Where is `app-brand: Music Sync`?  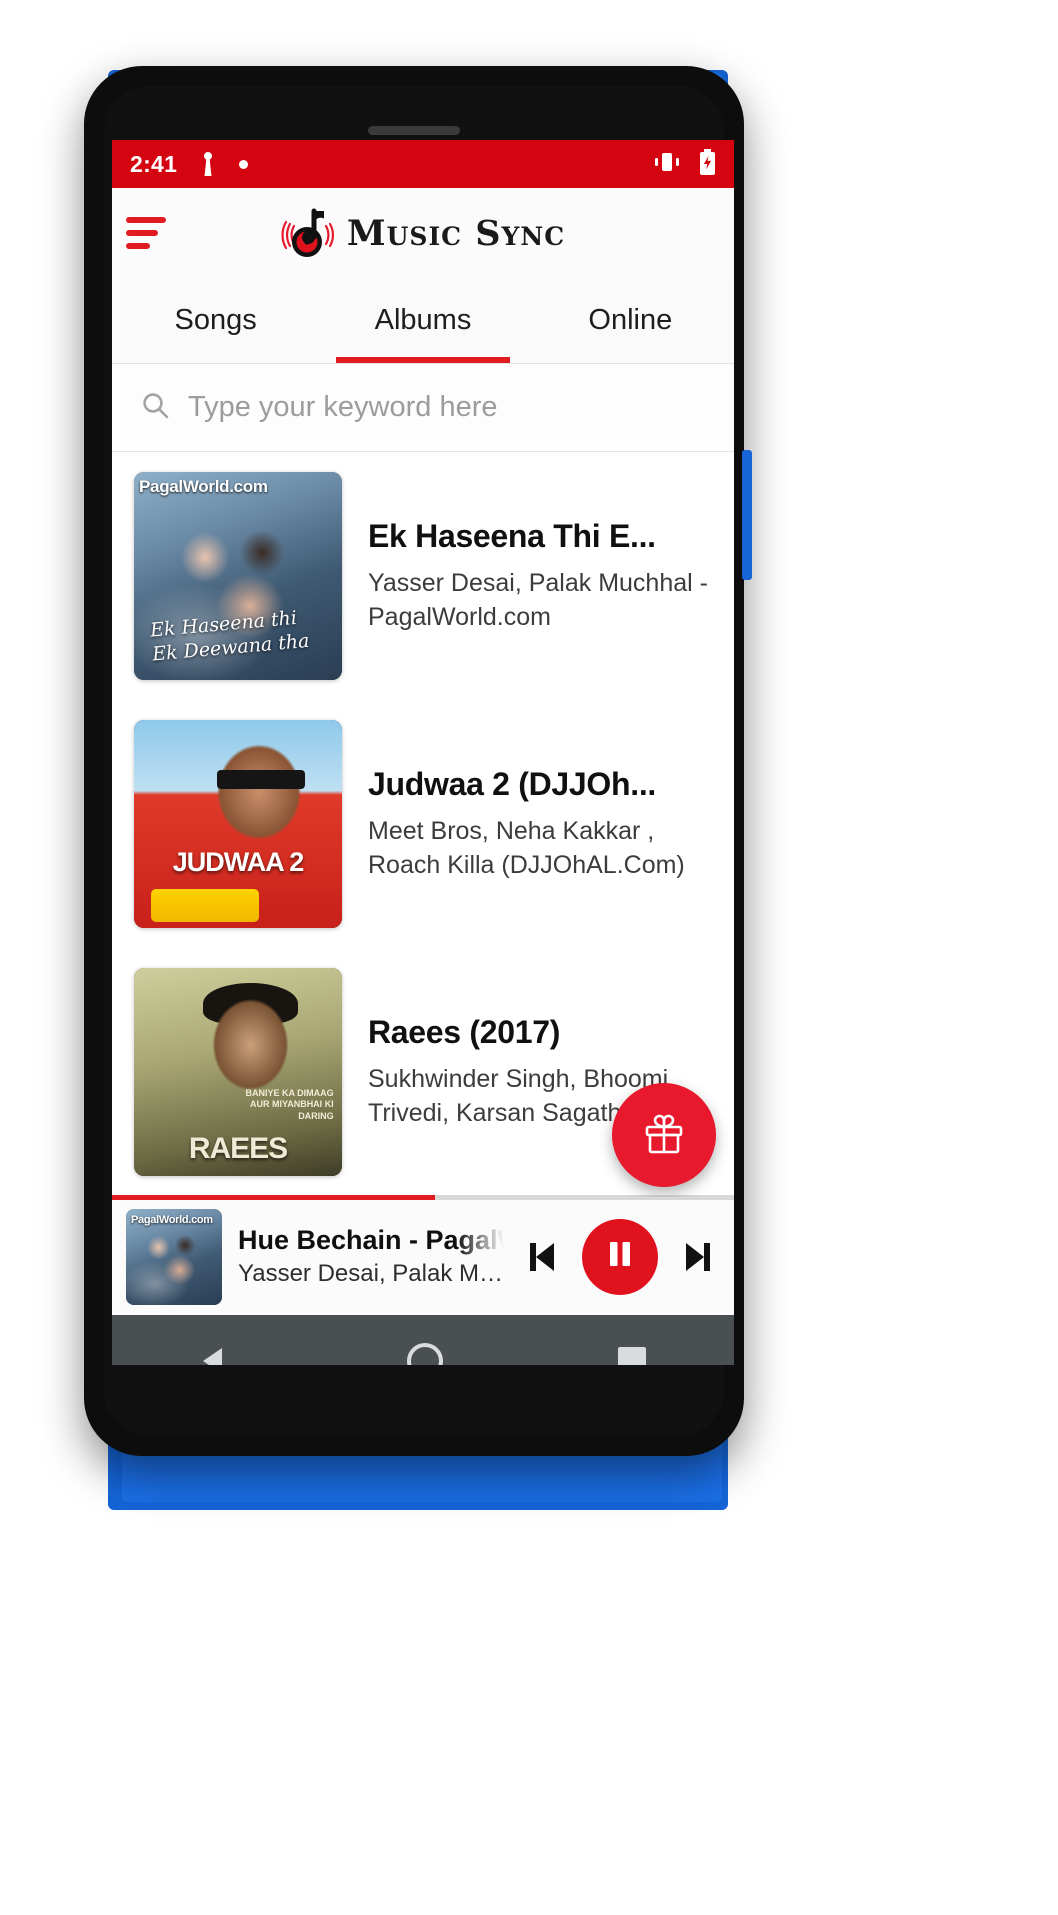 app-brand: Music Sync is located at coordinates (423, 233).